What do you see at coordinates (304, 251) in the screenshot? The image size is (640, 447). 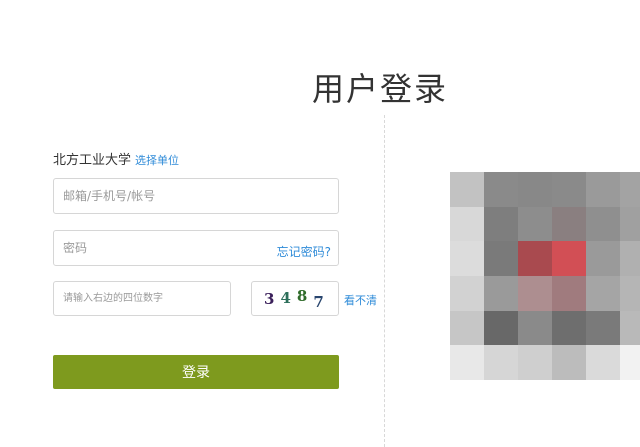 I see `forgot-password-link: 忘记密码?` at bounding box center [304, 251].